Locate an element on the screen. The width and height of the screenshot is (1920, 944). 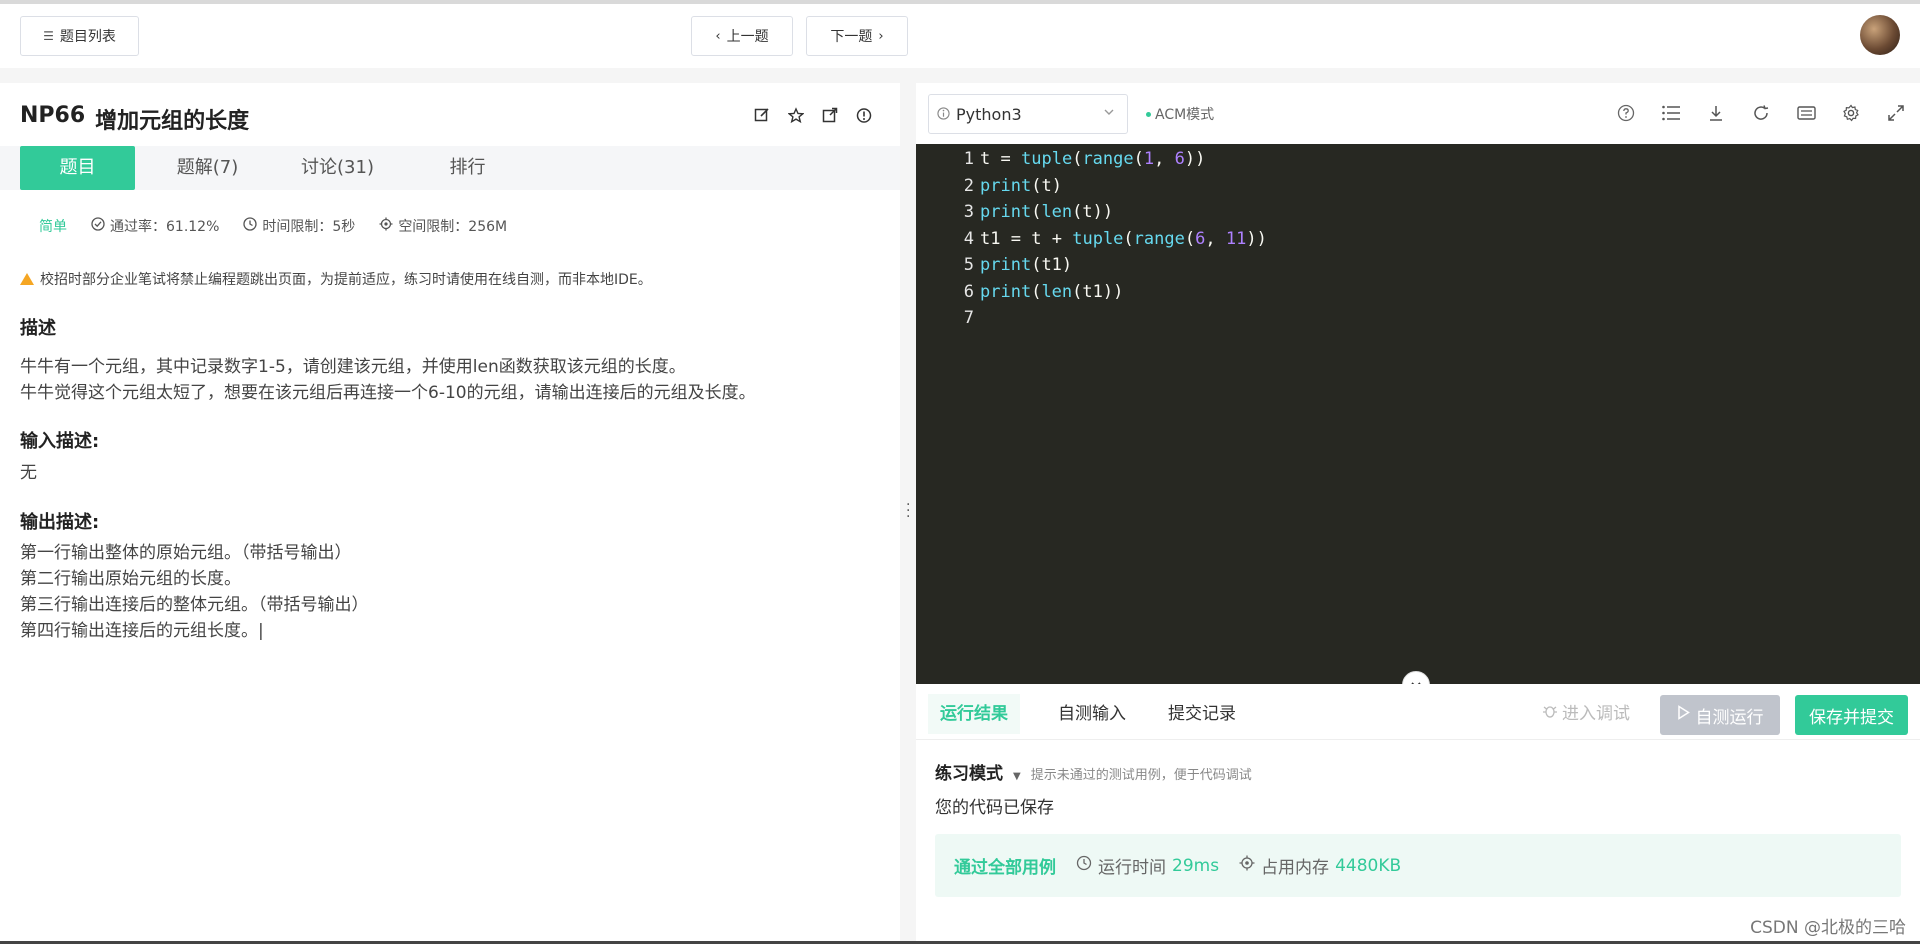
line-number: 7 is located at coordinates (968, 318).